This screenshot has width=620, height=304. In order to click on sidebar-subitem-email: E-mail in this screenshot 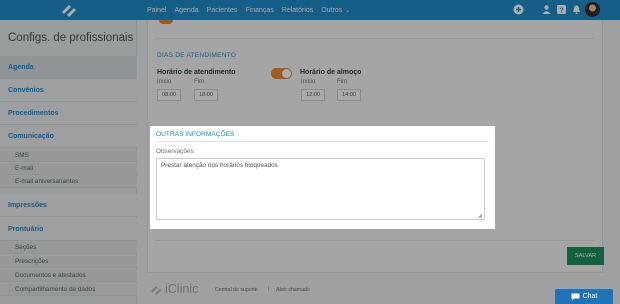, I will do `click(68, 169)`.